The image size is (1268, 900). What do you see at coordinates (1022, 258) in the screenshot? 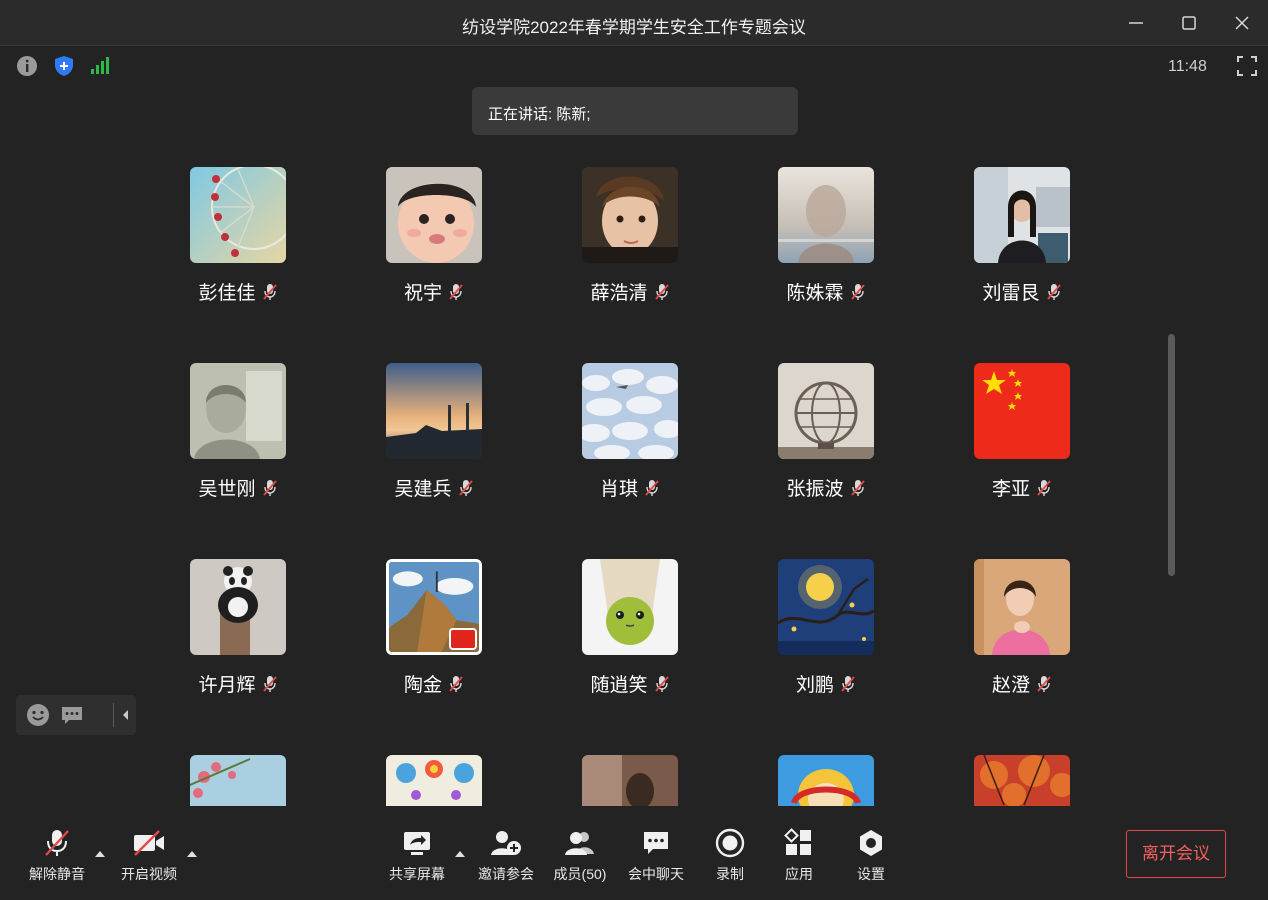
I see `participant-tile: 刘雷艮` at bounding box center [1022, 258].